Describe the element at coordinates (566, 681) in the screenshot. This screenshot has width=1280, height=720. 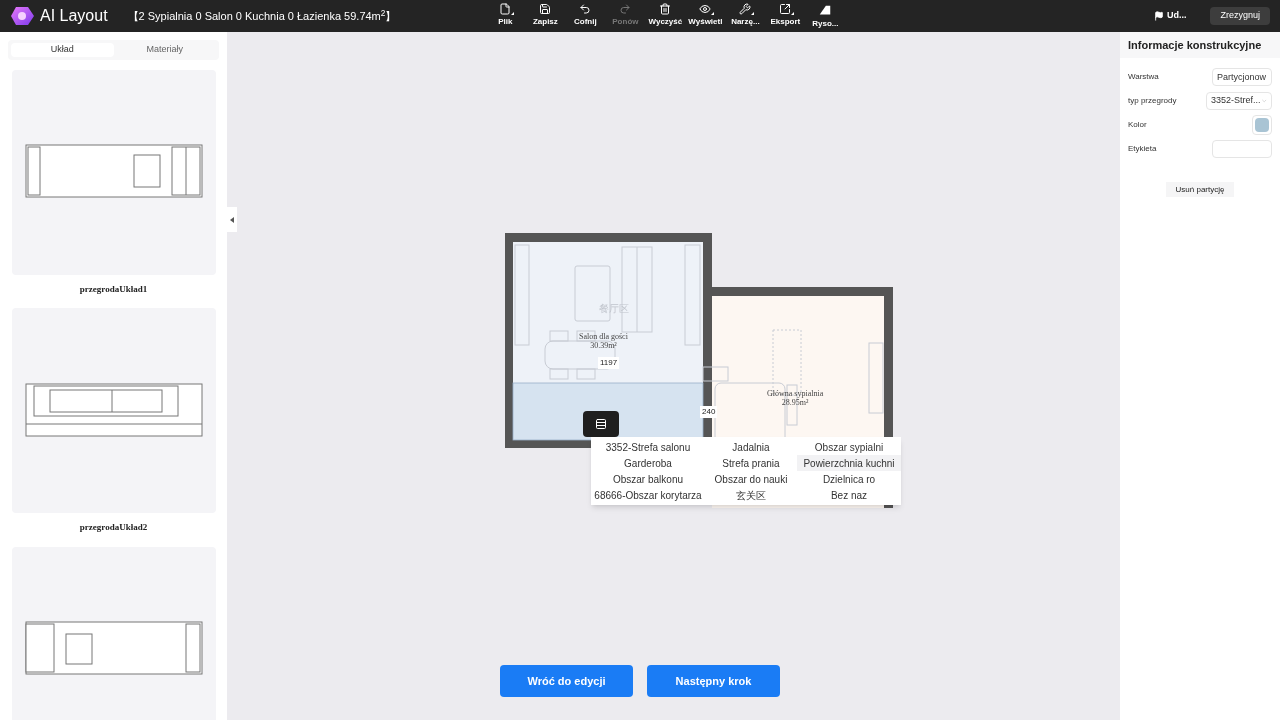
I see `back-button: Wróć do edycji` at that location.